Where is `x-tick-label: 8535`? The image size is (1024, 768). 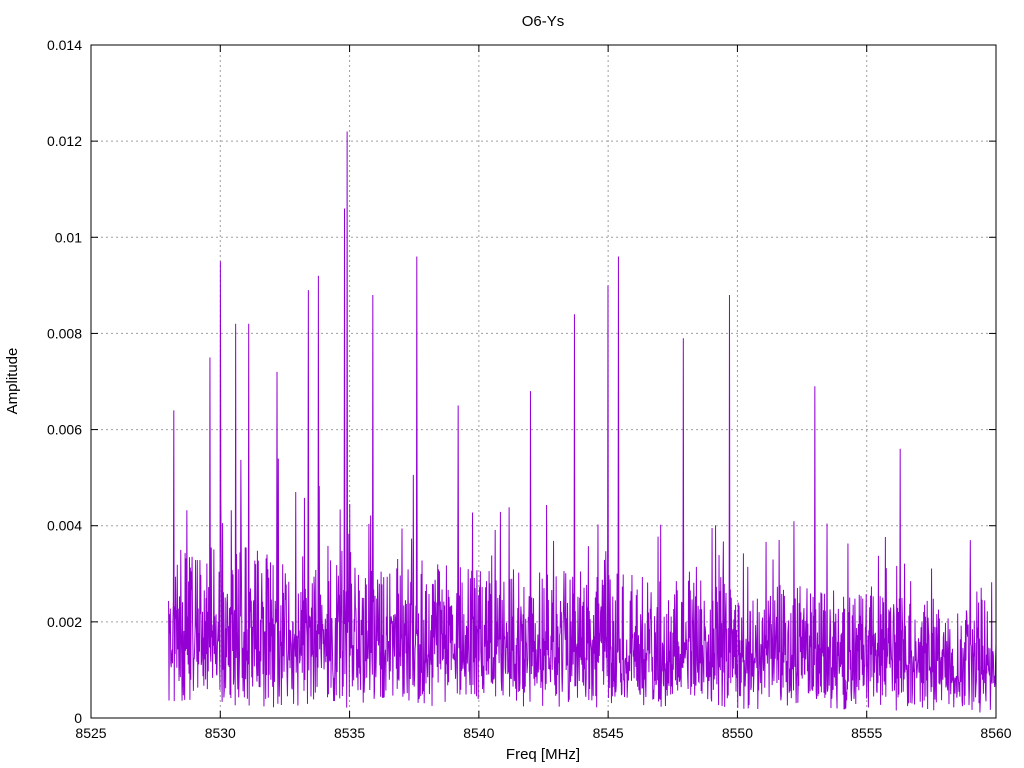
x-tick-label: 8535 is located at coordinates (349, 733).